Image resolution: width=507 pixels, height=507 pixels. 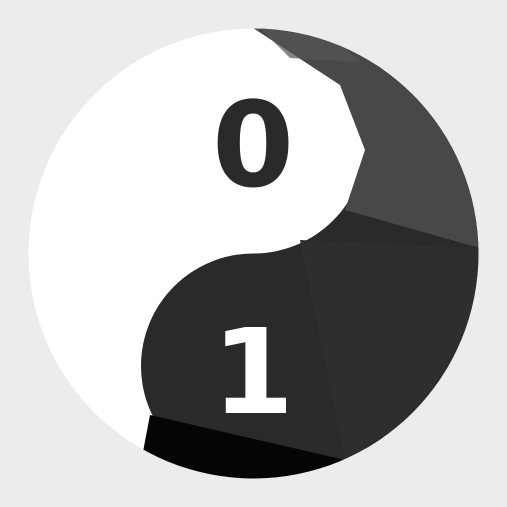 What do you see at coordinates (253, 145) in the screenshot?
I see `top-digit-zero: 0` at bounding box center [253, 145].